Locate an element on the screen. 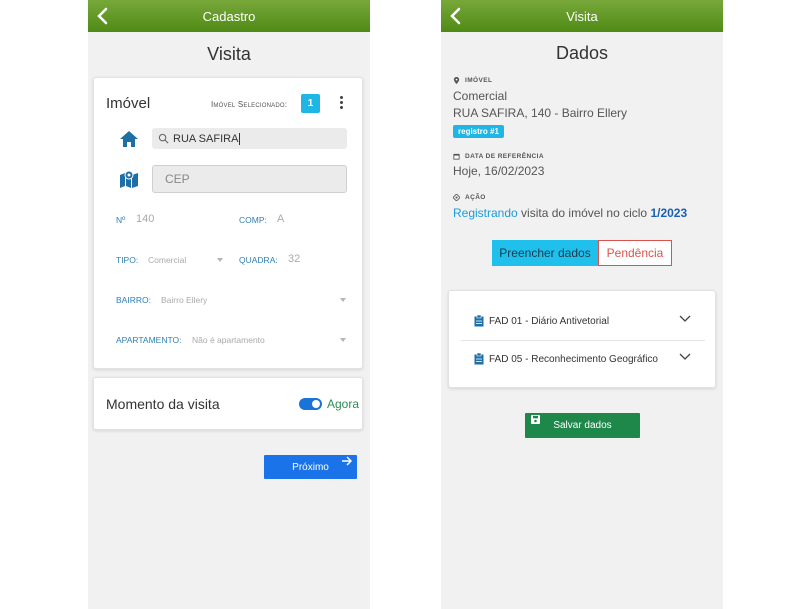 This screenshot has width=810, height=609. acao-verb: Registrando is located at coordinates (485, 213).